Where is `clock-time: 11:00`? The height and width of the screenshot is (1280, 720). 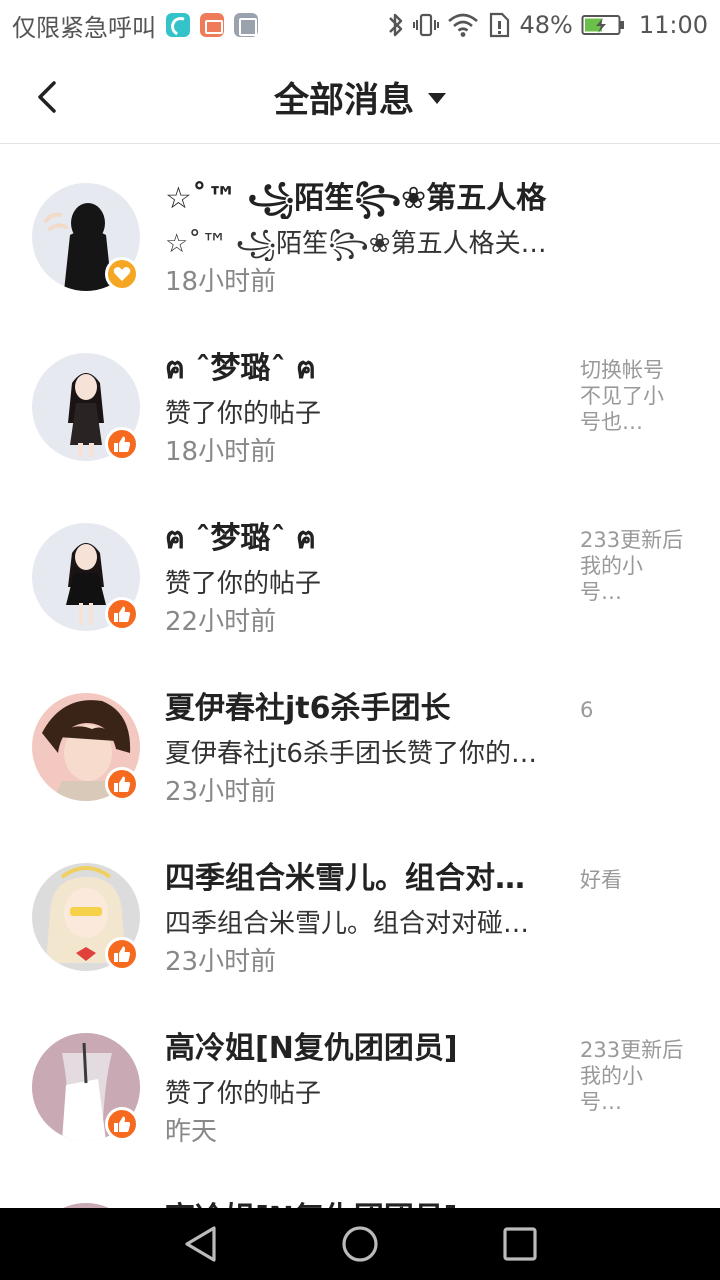 clock-time: 11:00 is located at coordinates (673, 25).